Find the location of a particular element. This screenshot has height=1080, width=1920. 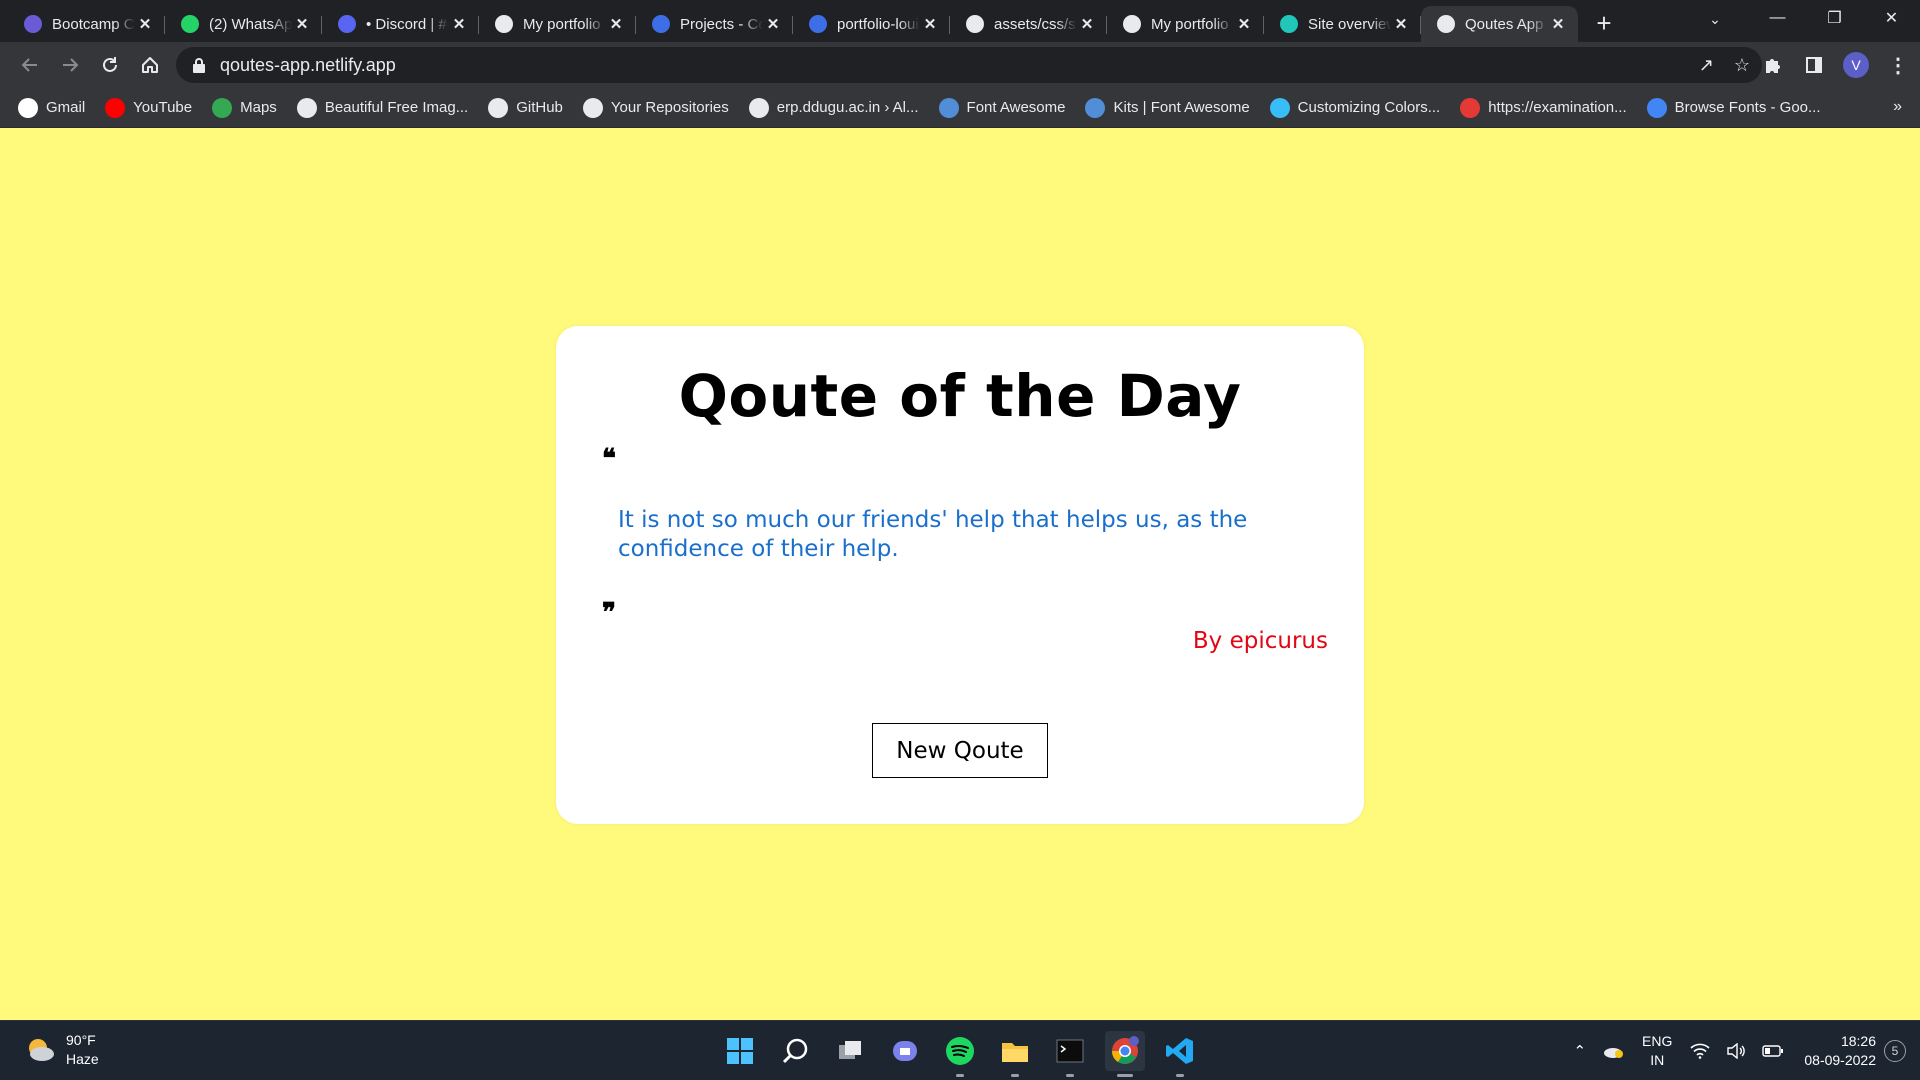

quote-author: By epicurus is located at coordinates (1260, 641).